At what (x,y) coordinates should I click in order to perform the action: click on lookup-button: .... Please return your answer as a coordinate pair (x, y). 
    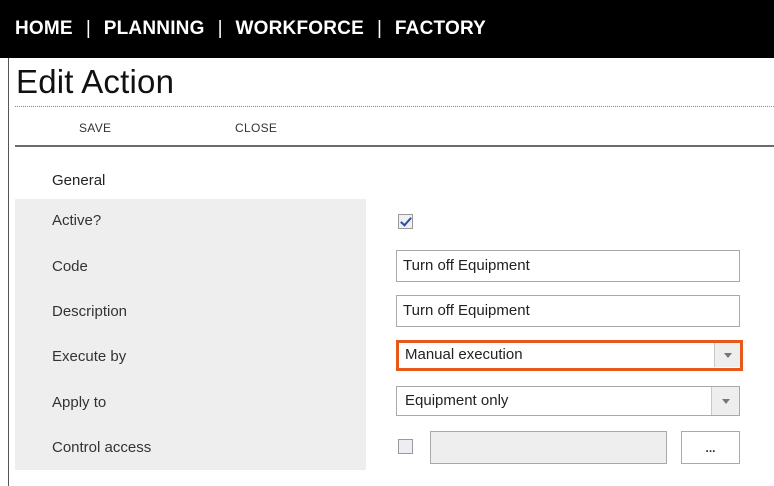
    Looking at the image, I should click on (710, 447).